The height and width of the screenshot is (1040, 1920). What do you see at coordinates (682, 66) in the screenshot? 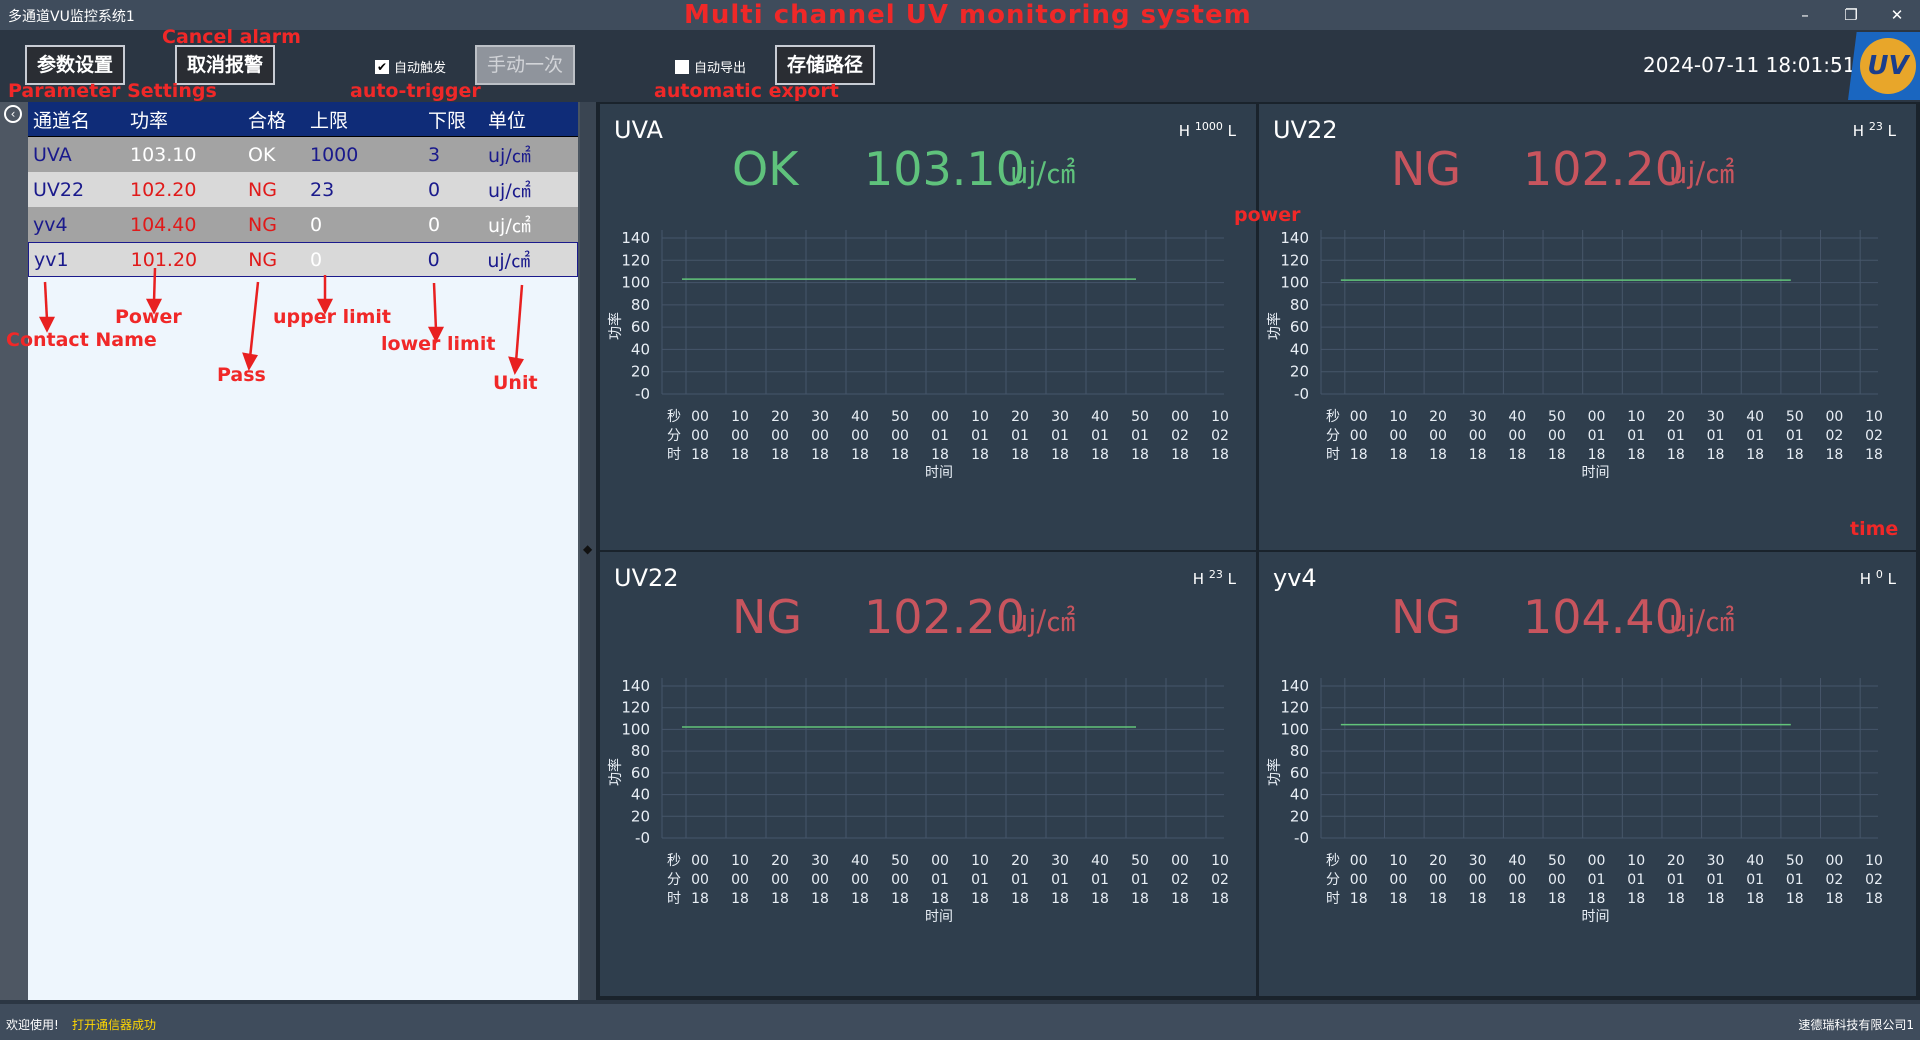
I see `auto-export-check-icon` at bounding box center [682, 66].